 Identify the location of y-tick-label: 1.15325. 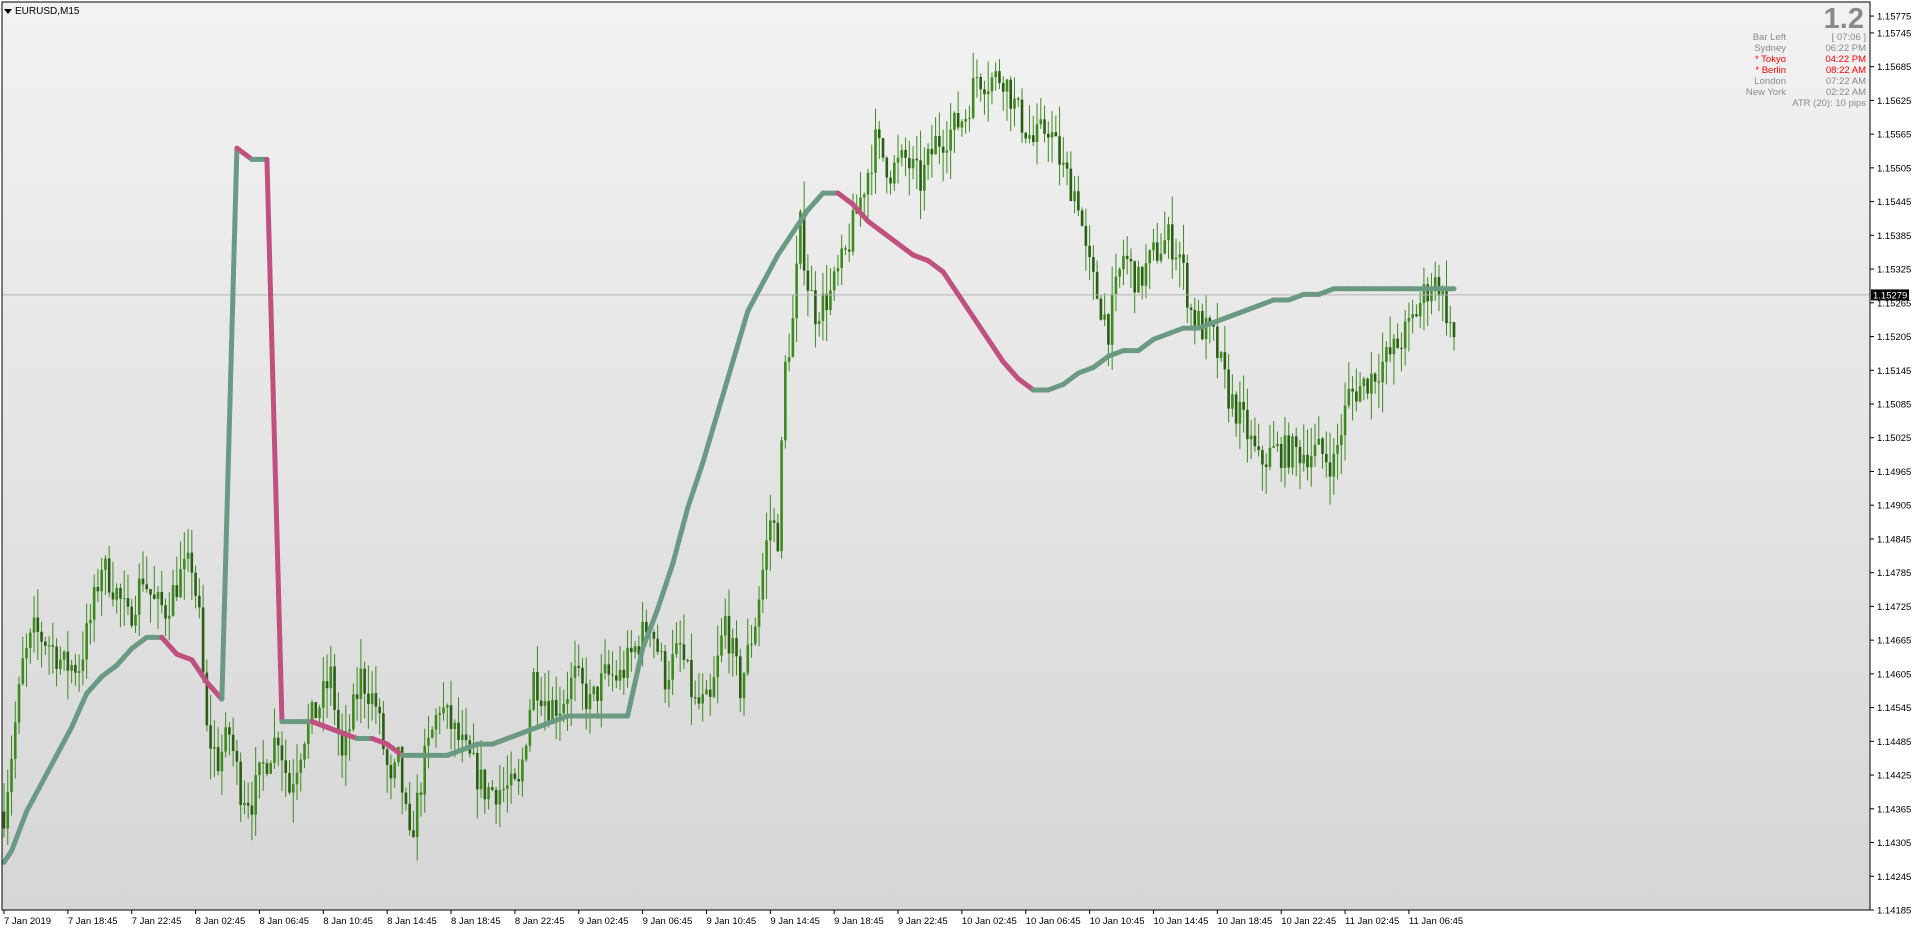
(1894, 270).